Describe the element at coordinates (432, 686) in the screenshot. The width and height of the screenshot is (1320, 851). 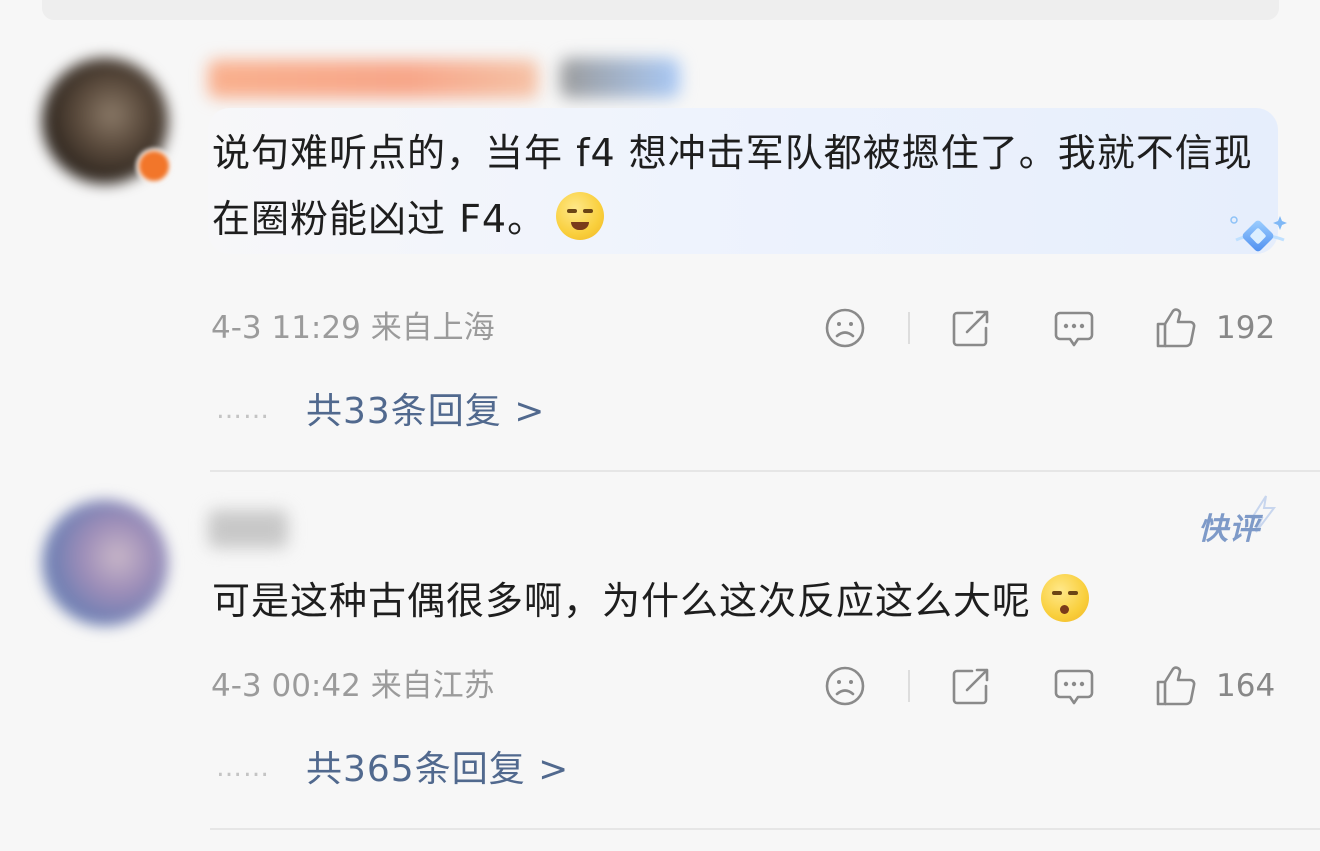
I see `location: 来自江苏` at that location.